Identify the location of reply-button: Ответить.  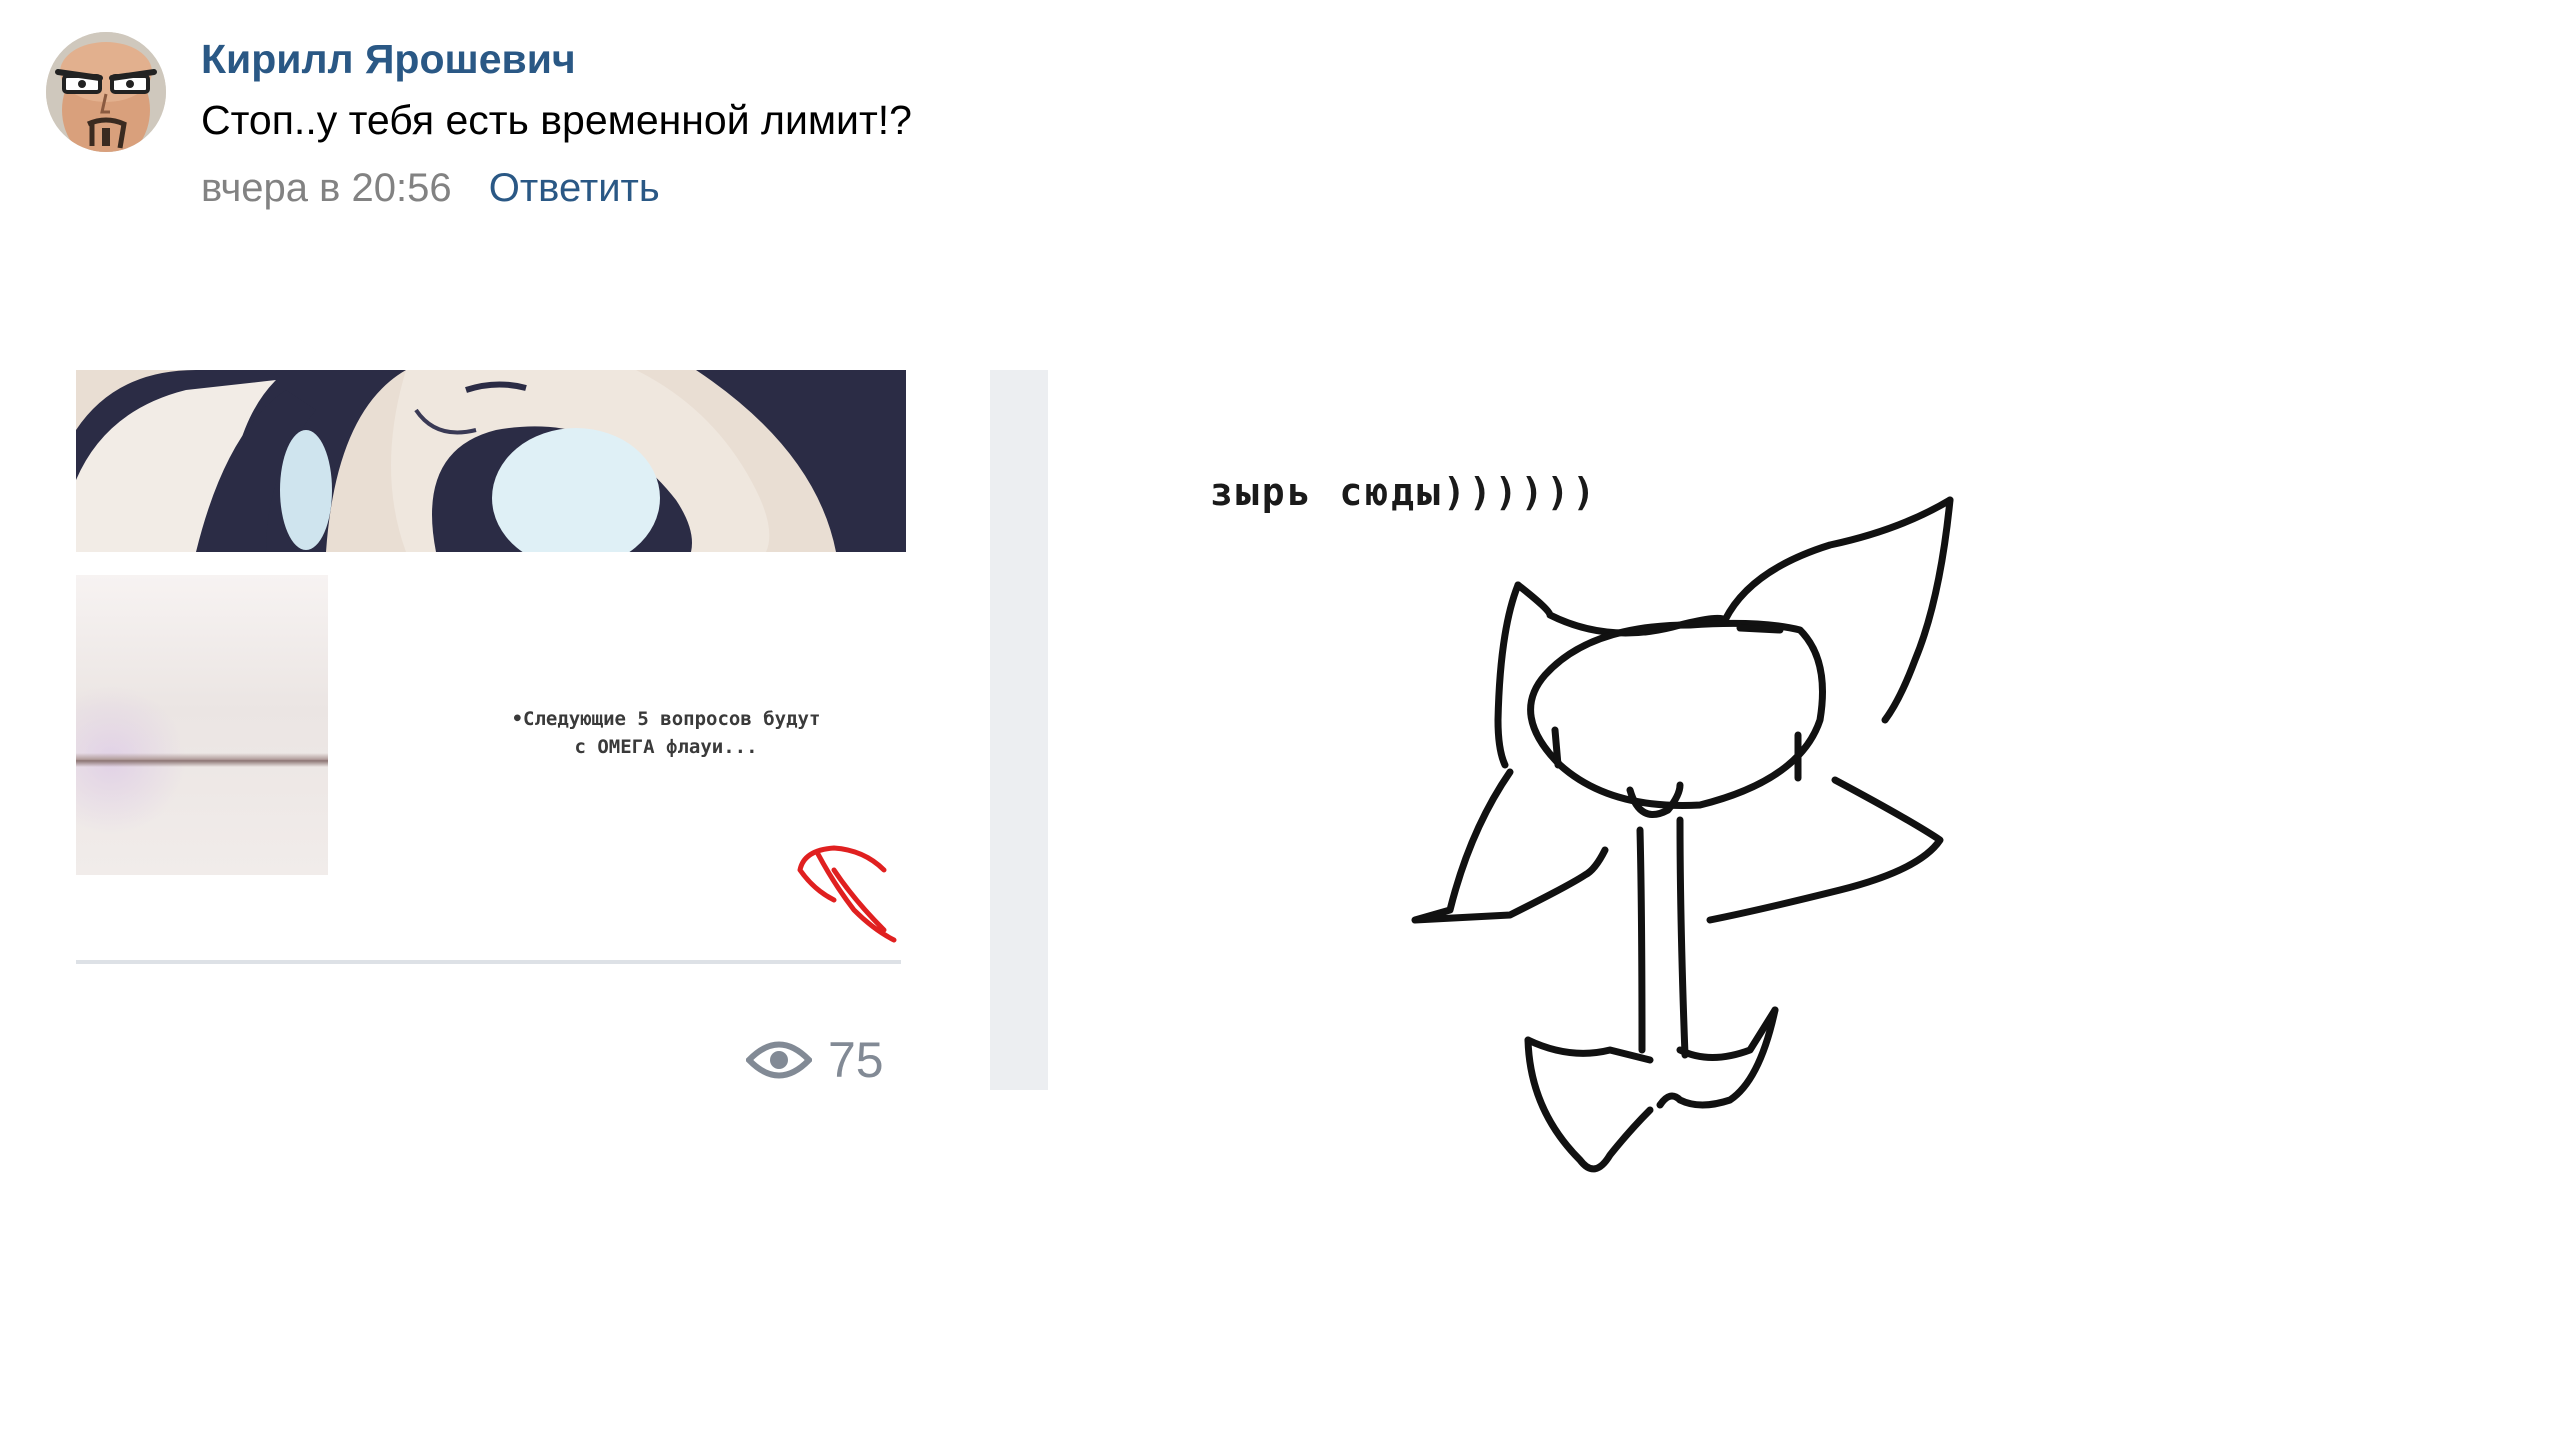
(574, 188).